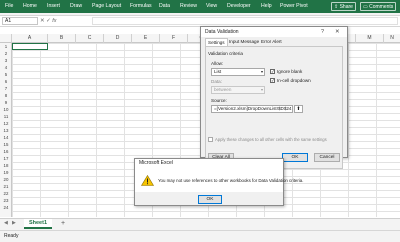 Image resolution: width=400 pixels, height=242 pixels. Describe the element at coordinates (63, 224) in the screenshot. I see `add-sheet-icon: +` at that location.